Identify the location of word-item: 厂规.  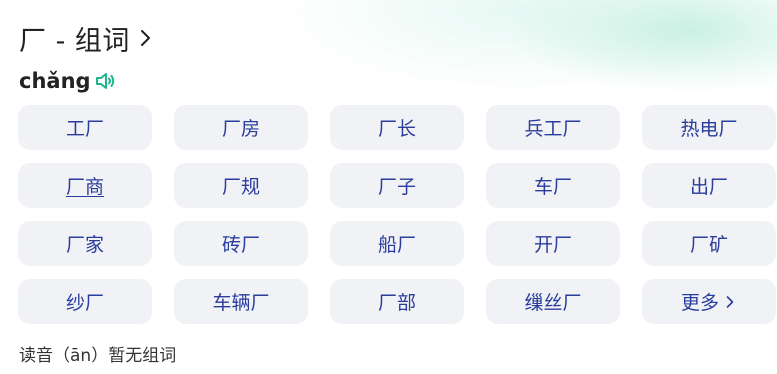
(241, 185).